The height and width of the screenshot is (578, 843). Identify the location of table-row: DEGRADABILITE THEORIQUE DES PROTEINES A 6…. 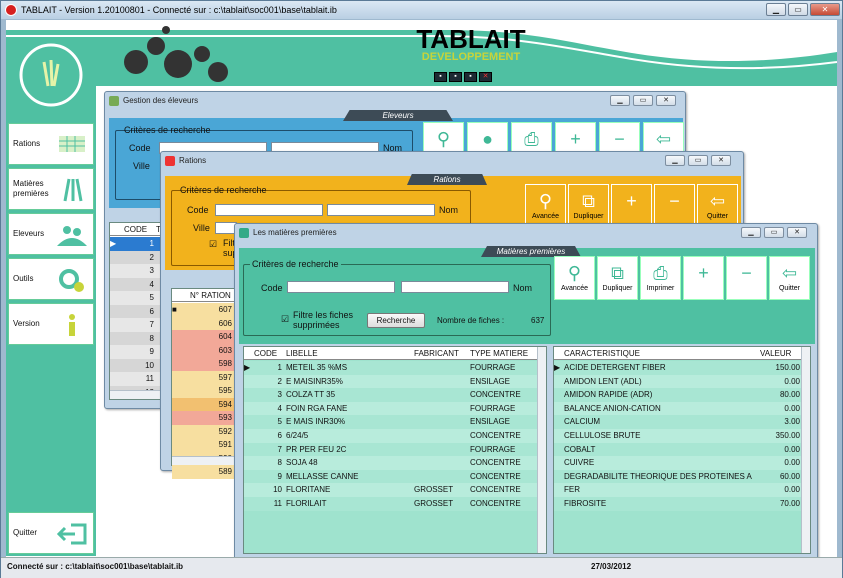
(678, 476).